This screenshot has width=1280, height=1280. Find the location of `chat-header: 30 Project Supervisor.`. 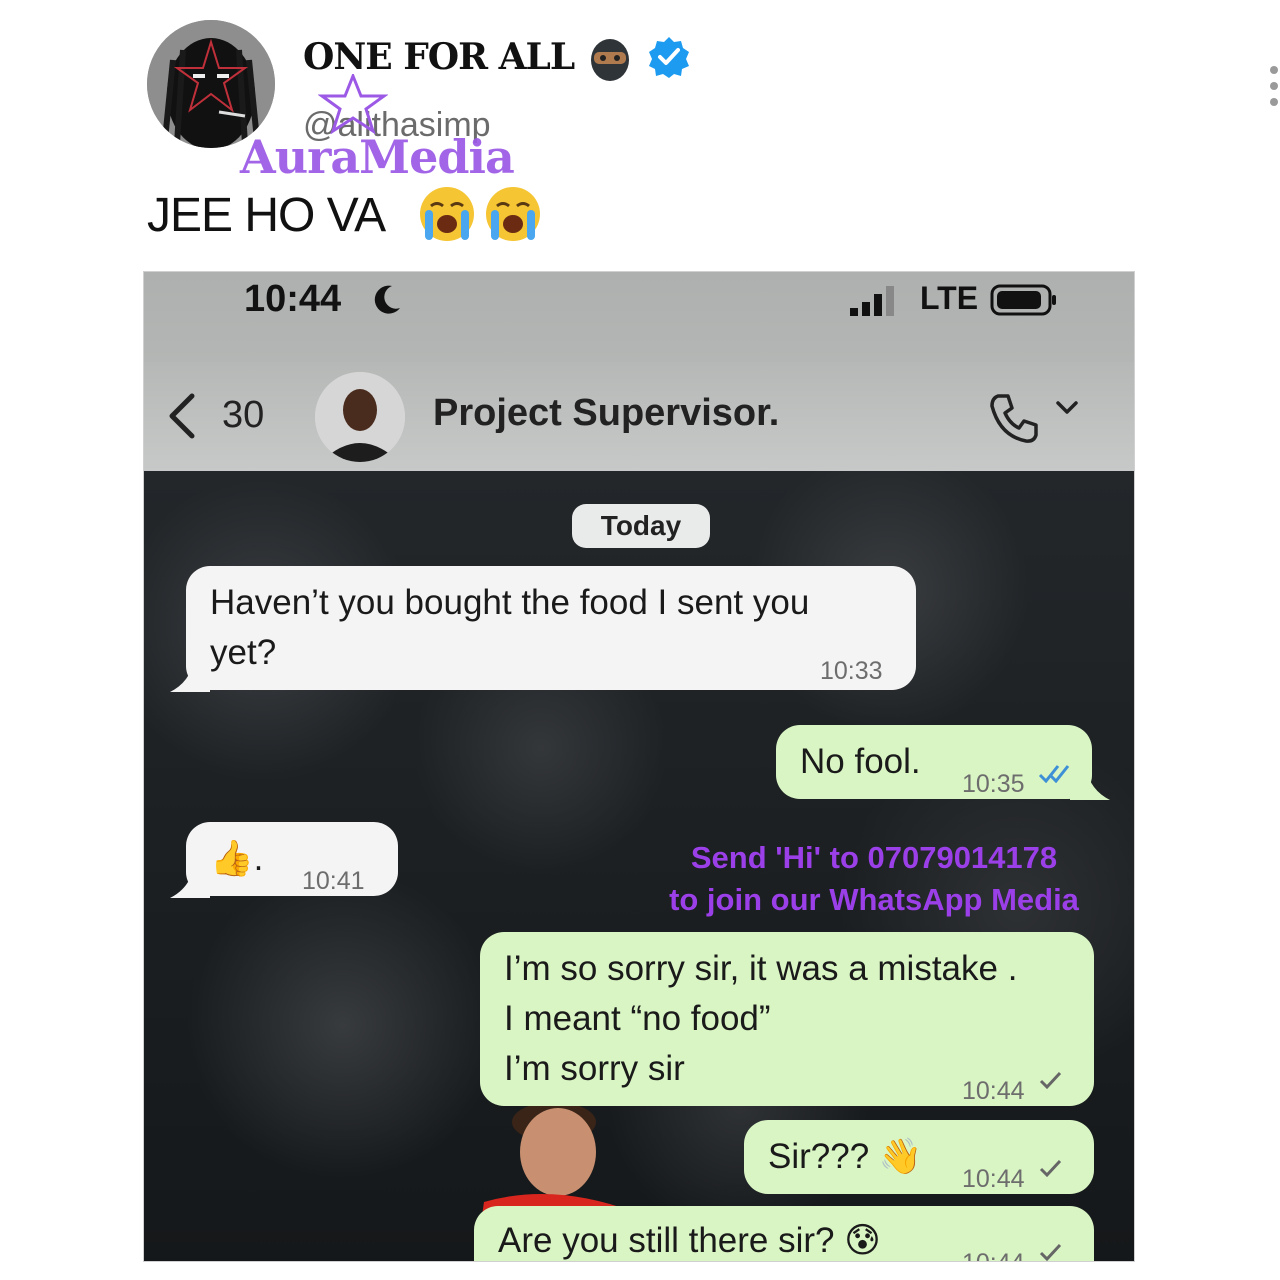

chat-header: 30 Project Supervisor. is located at coordinates (639, 416).